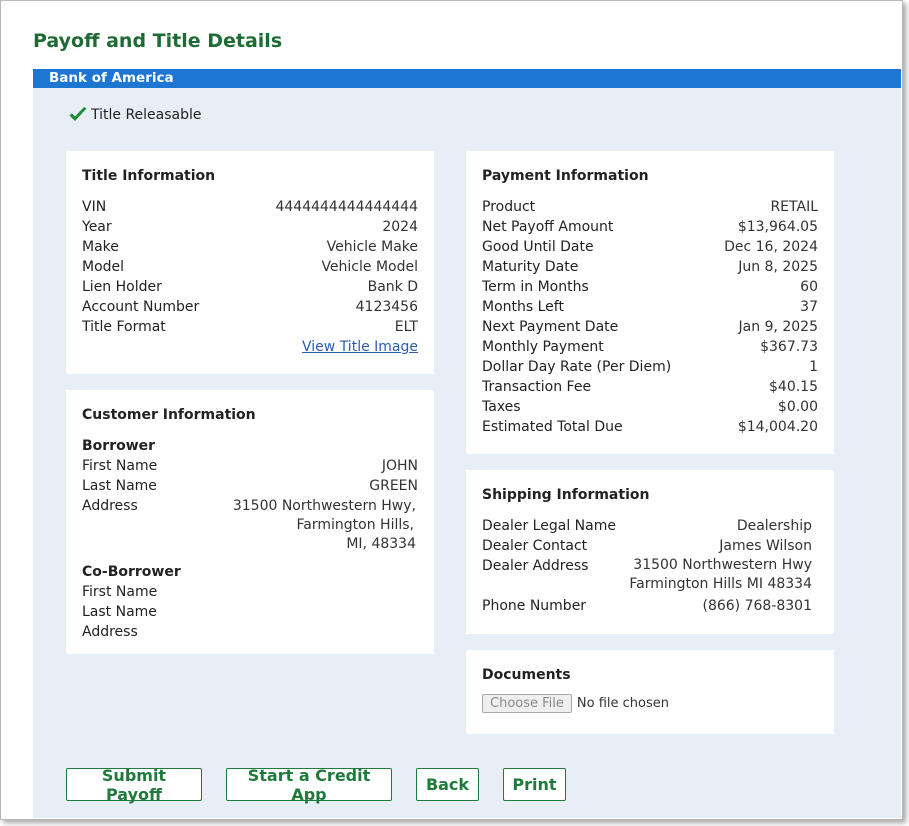  Describe the element at coordinates (535, 287) in the screenshot. I see `term-months-label: Term in Months` at that location.